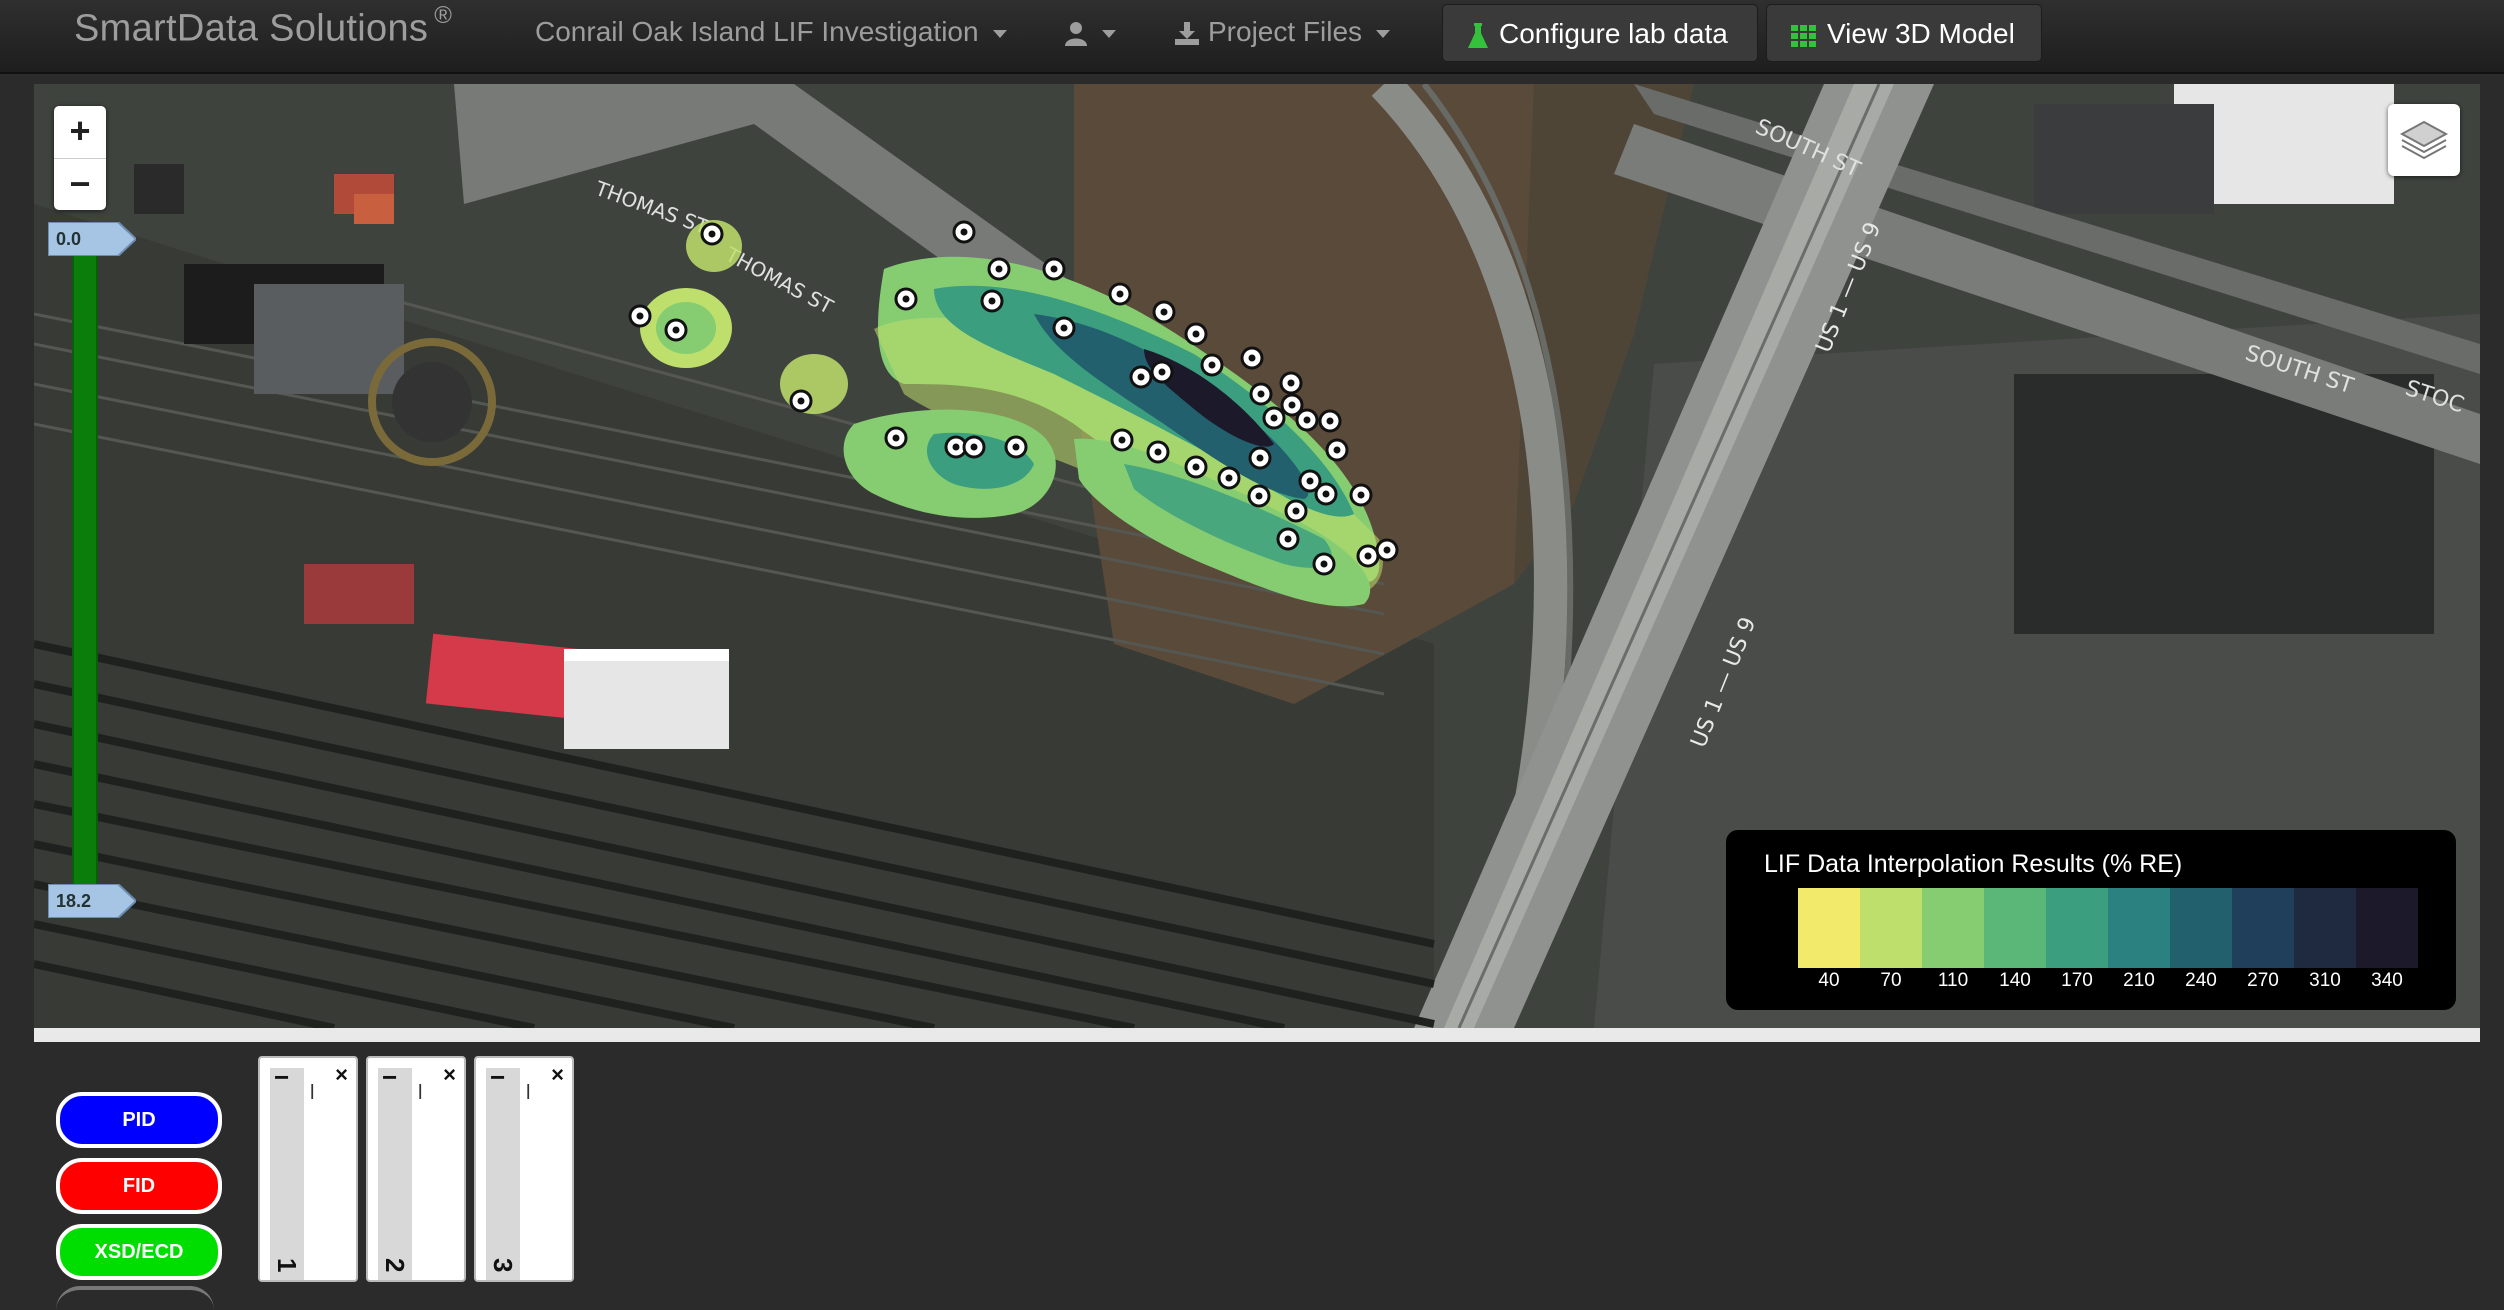 This screenshot has height=1310, width=2504. I want to click on grid-icon, so click(1803, 35).